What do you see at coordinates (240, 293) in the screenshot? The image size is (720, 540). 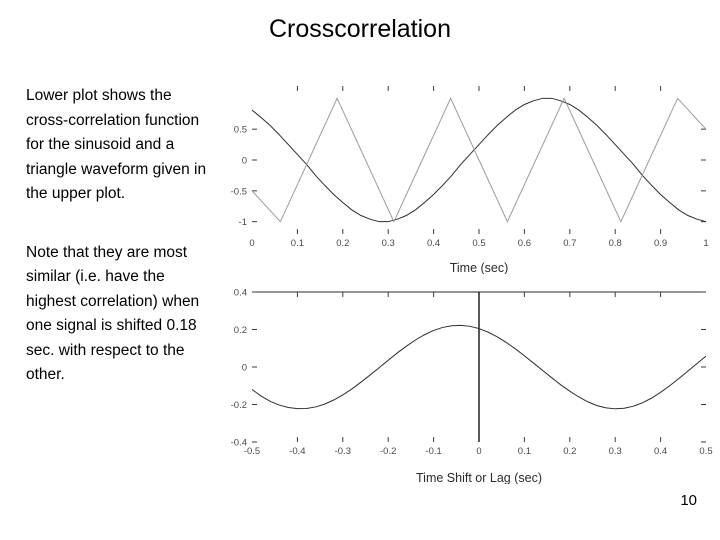 I see `y-tick-label: 0.4` at bounding box center [240, 293].